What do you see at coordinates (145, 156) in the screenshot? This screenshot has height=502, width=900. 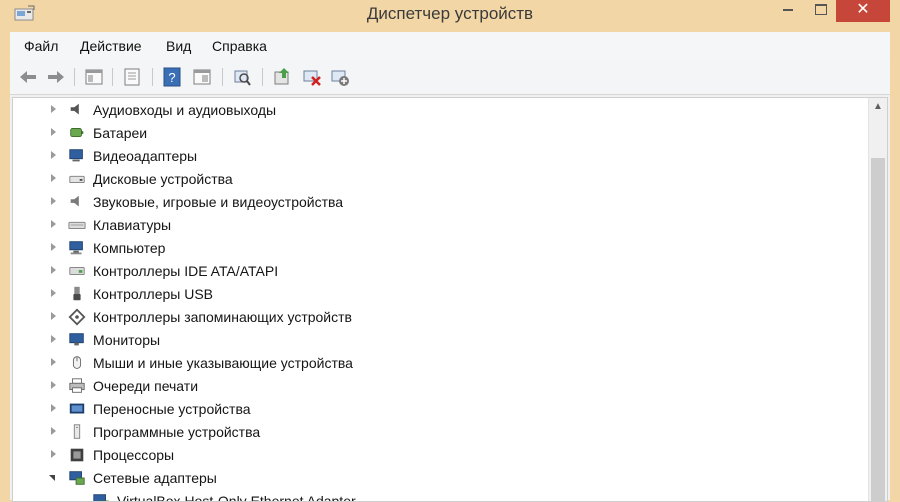 I see `tree-item-label: Видеоадаптеры` at bounding box center [145, 156].